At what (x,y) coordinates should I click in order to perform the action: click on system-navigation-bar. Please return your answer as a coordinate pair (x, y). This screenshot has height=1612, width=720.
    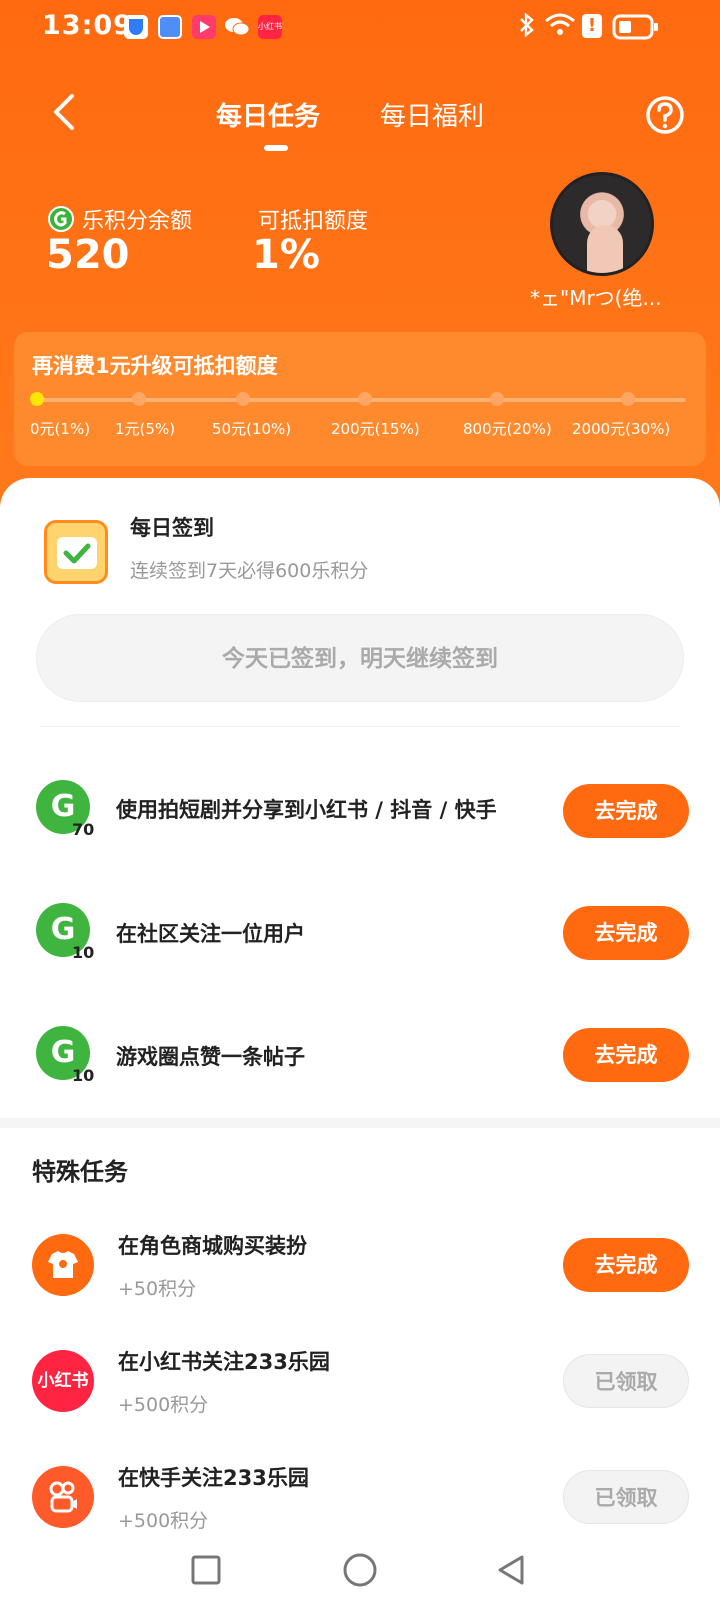
    Looking at the image, I should click on (360, 1576).